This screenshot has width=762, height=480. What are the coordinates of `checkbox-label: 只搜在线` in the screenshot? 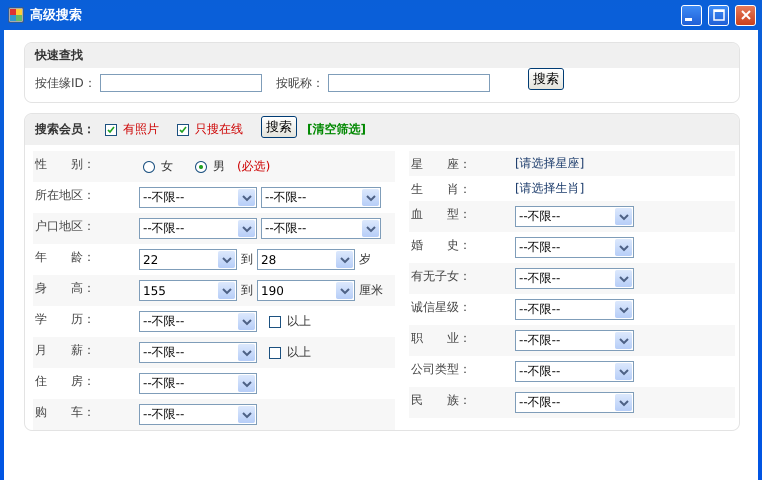 It's located at (219, 129).